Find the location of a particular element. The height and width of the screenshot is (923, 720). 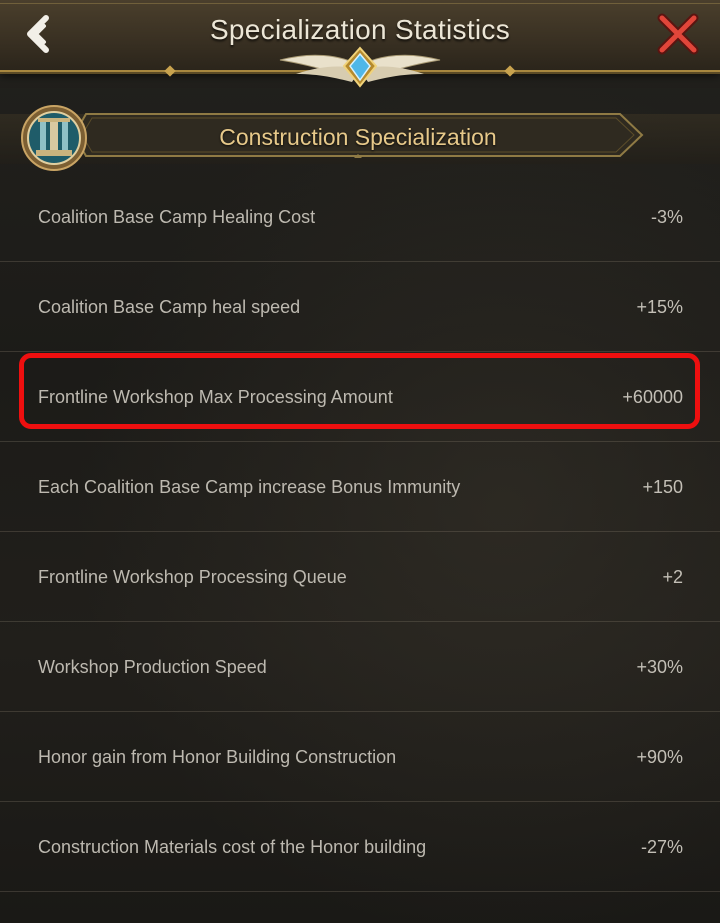

header-ornament-left is located at coordinates (170, 71).